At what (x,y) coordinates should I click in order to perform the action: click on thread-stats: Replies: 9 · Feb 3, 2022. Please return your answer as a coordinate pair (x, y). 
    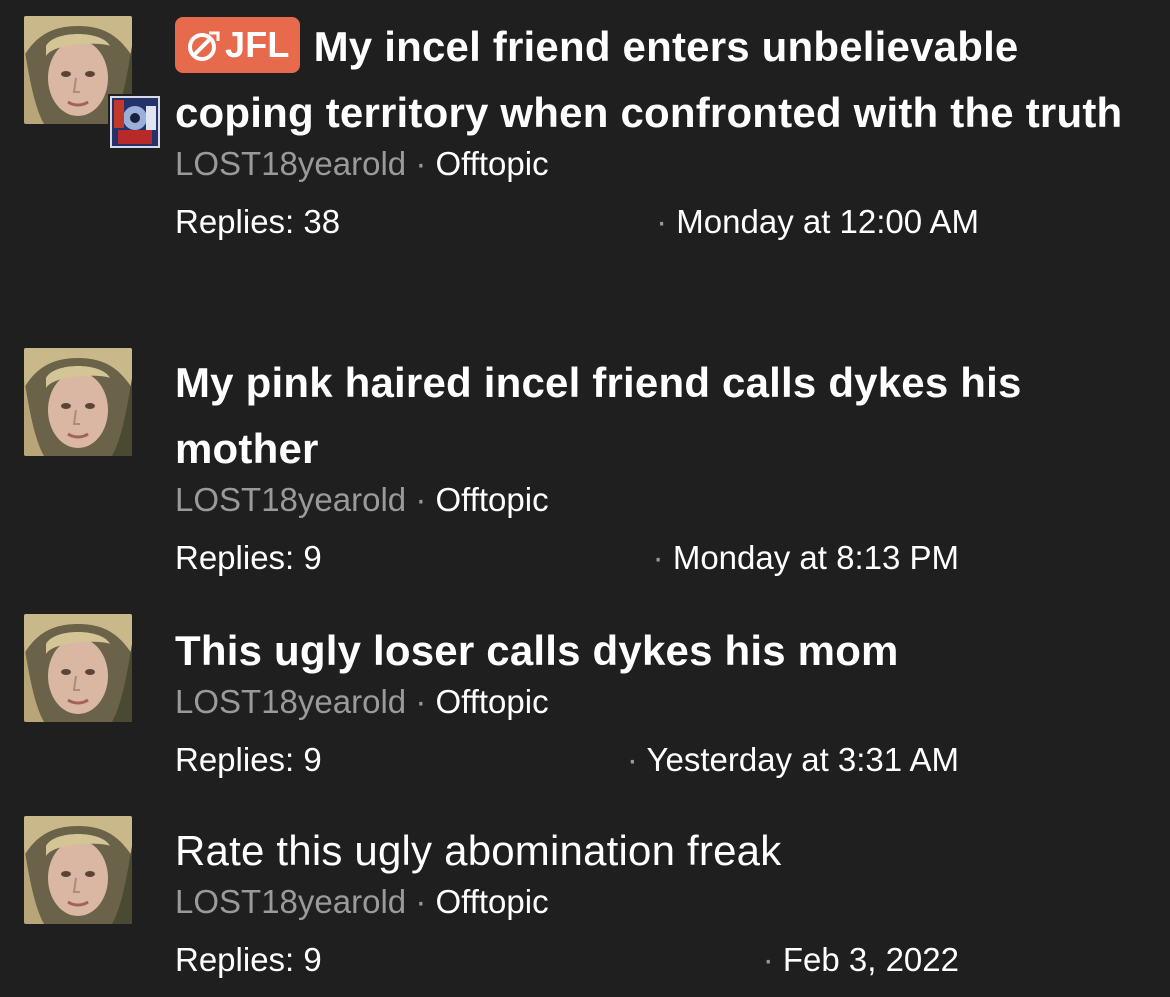
    Looking at the image, I should click on (662, 960).